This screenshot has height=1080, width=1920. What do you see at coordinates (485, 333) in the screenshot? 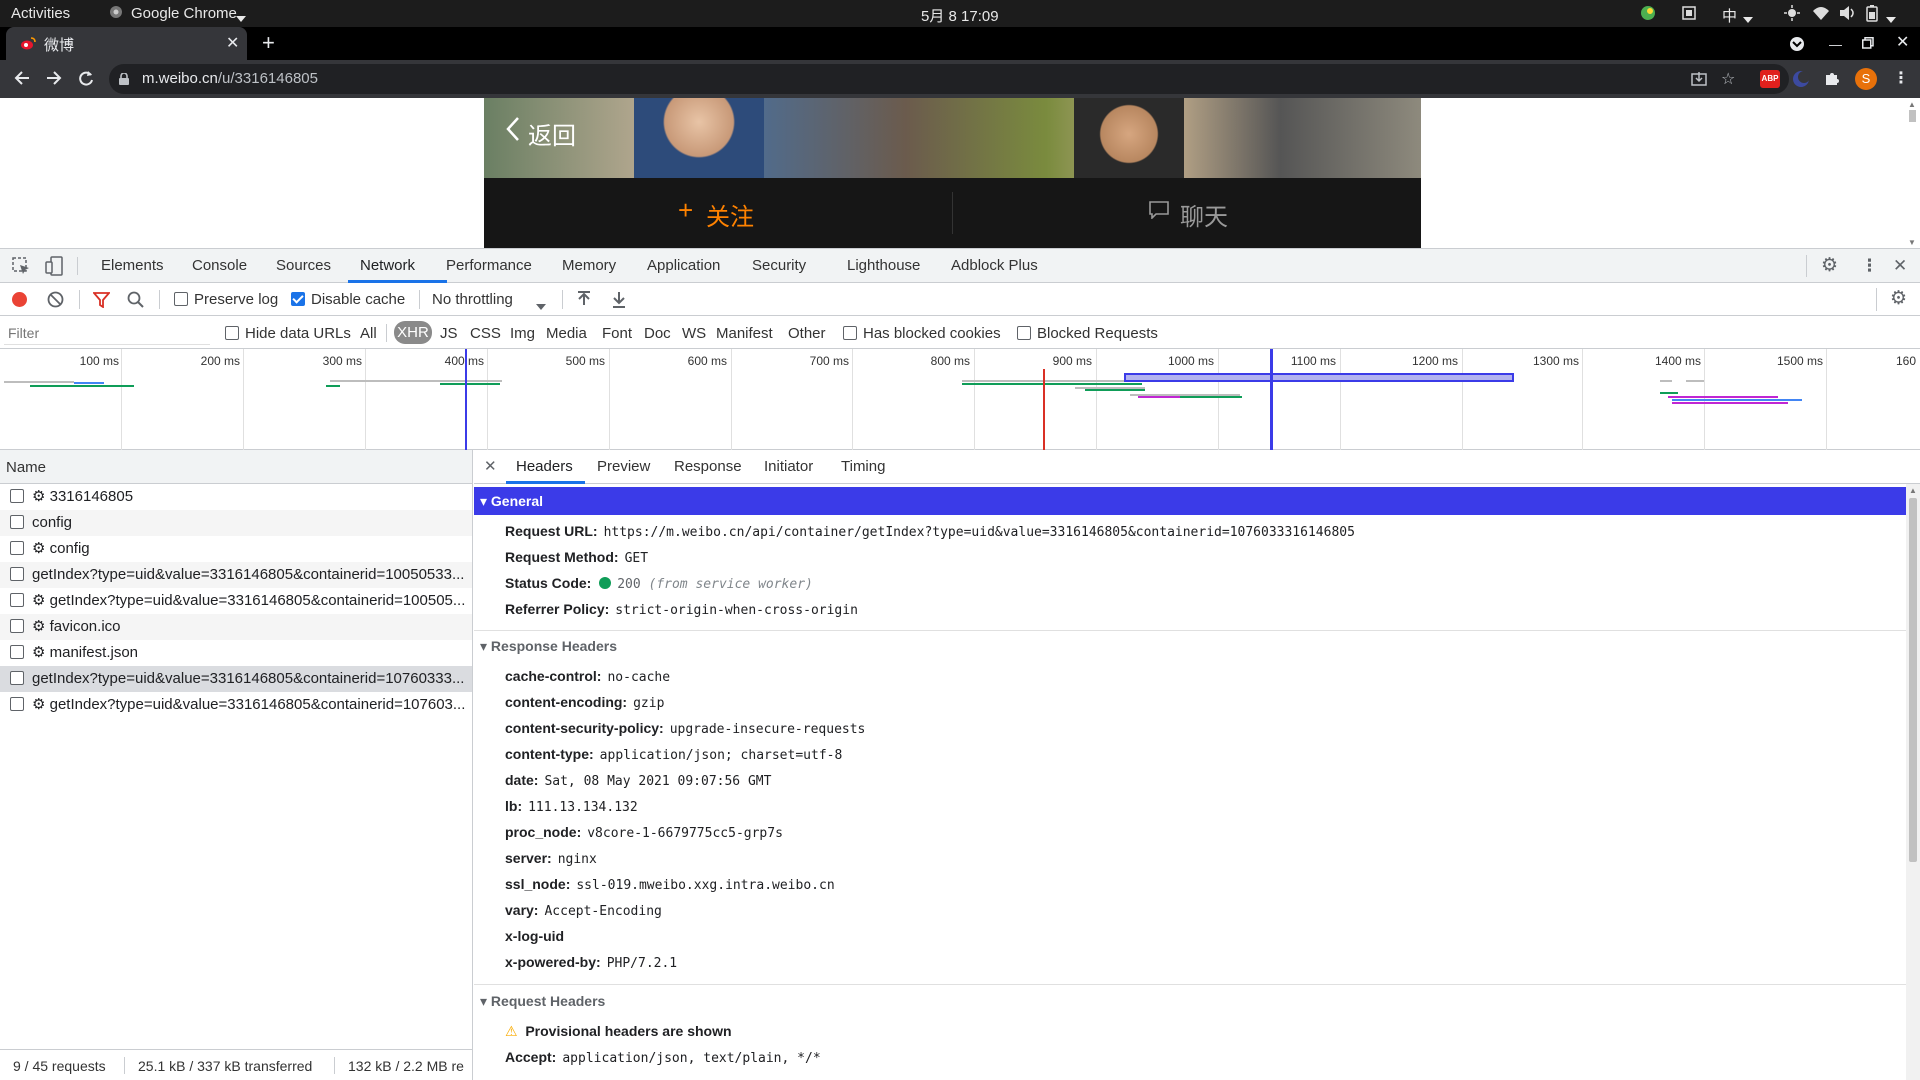
I see `filter-type-css: CSS` at bounding box center [485, 333].